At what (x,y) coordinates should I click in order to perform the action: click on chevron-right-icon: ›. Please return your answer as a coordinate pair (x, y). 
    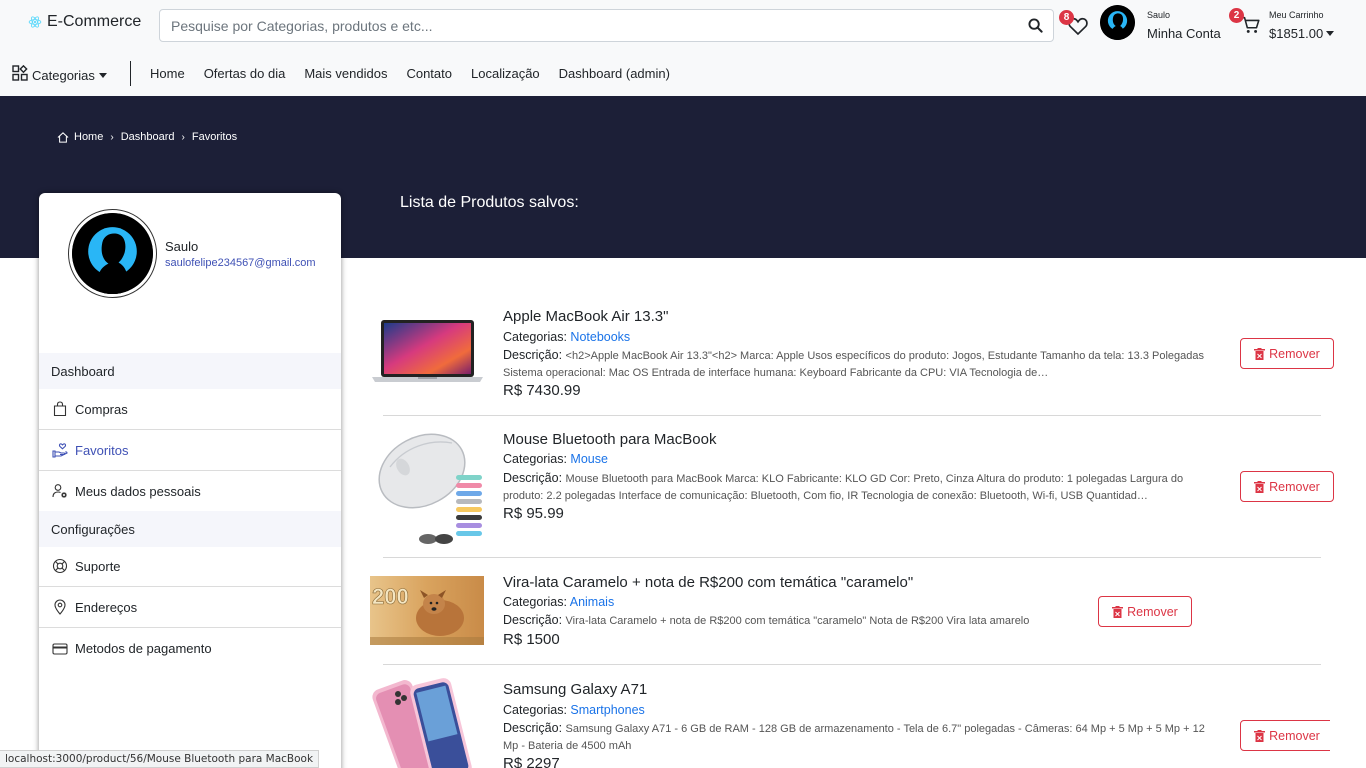
    Looking at the image, I should click on (112, 137).